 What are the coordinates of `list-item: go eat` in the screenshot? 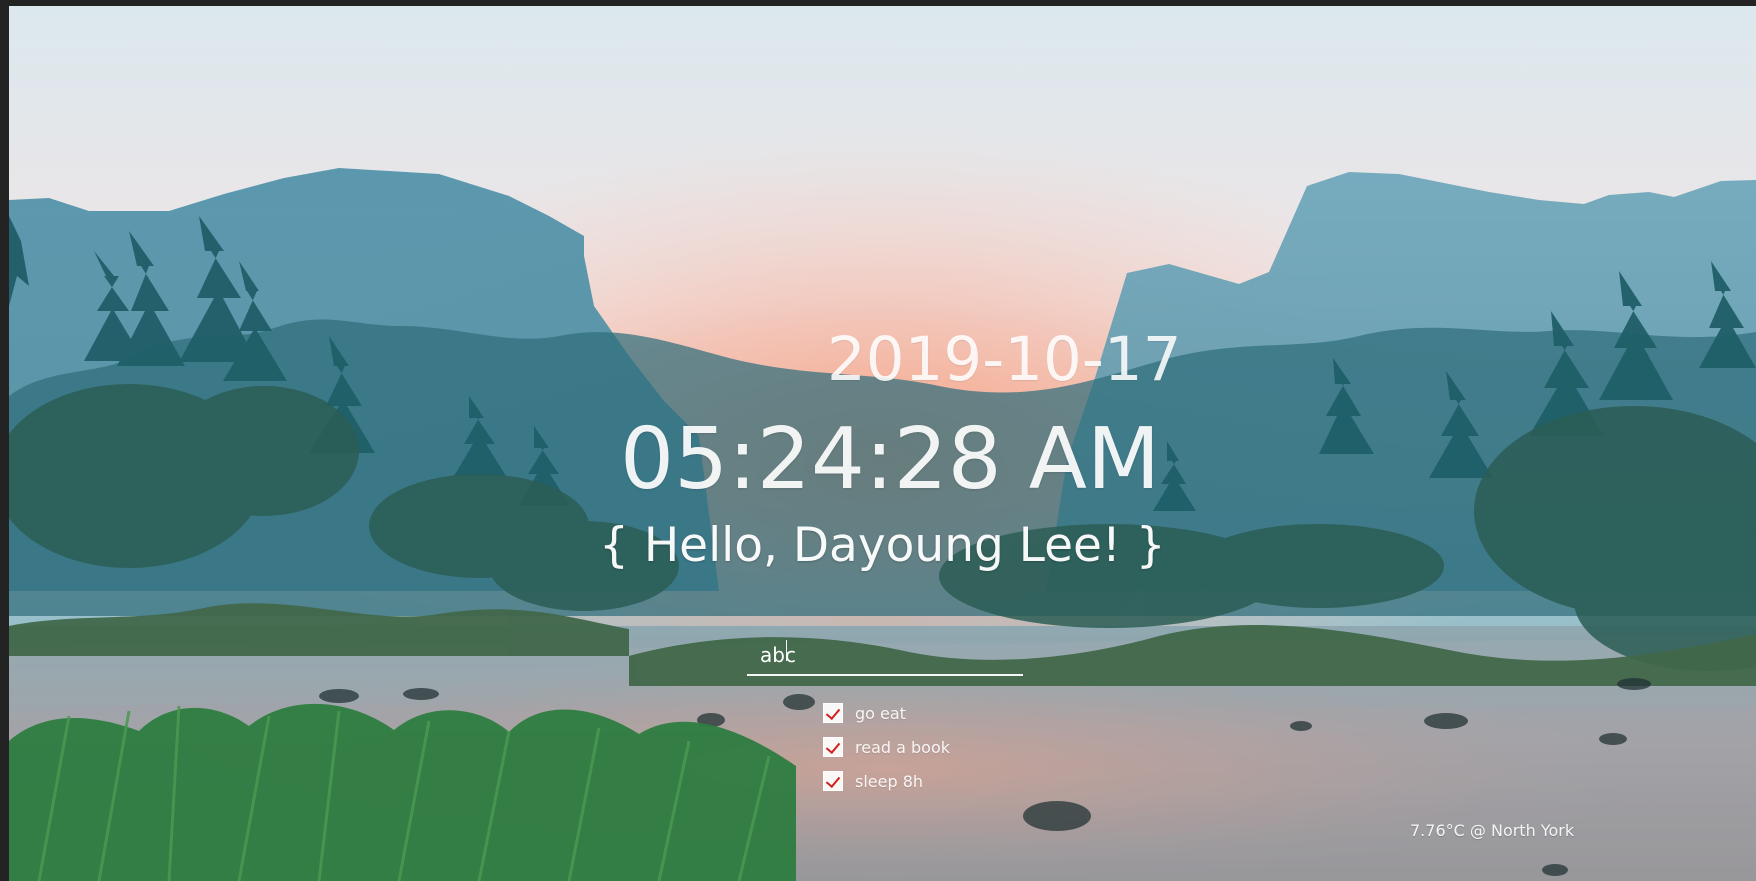 It's located at (886, 713).